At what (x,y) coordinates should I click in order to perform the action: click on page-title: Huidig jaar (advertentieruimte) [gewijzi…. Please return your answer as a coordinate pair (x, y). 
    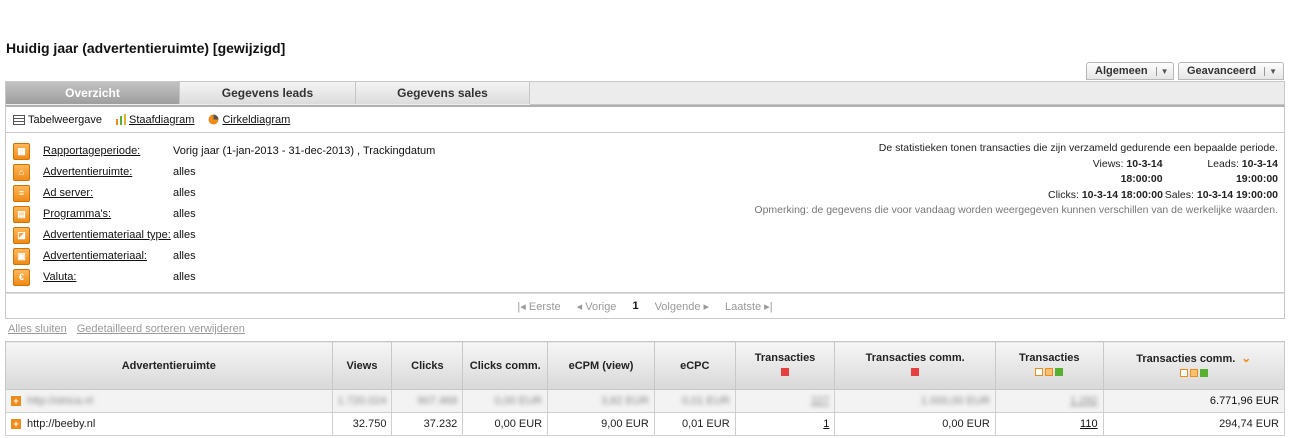
    Looking at the image, I should click on (146, 48).